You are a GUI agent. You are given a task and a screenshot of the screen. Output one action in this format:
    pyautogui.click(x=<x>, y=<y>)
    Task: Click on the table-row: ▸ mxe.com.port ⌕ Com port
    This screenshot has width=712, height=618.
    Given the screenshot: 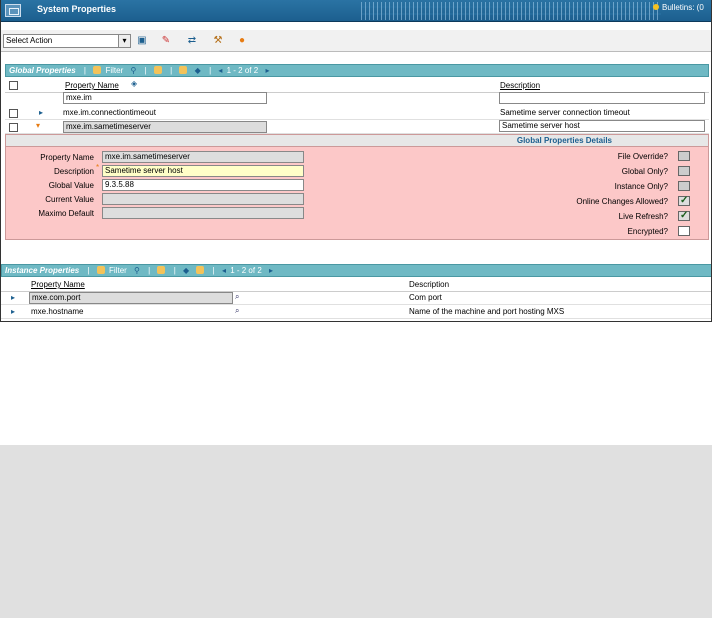 What is the action you would take?
    pyautogui.click(x=356, y=298)
    